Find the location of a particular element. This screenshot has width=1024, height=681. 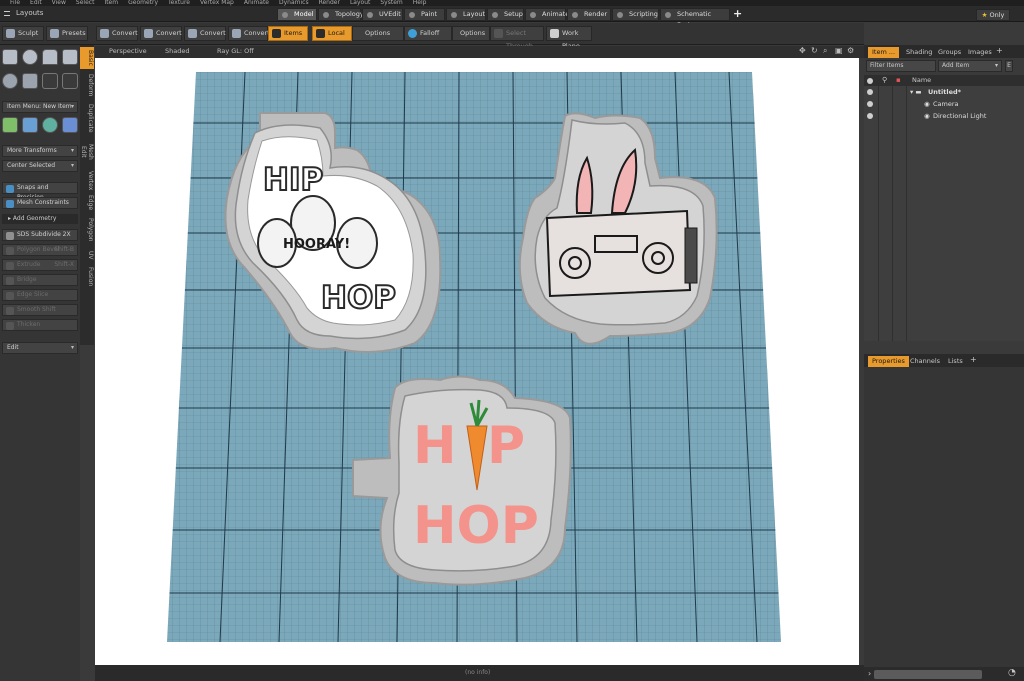

vertical-tab-deform: Deform is located at coordinates (87, 85).